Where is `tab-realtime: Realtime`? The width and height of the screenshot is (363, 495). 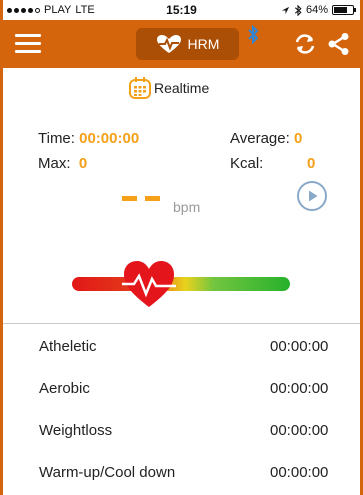 tab-realtime: Realtime is located at coordinates (168, 88).